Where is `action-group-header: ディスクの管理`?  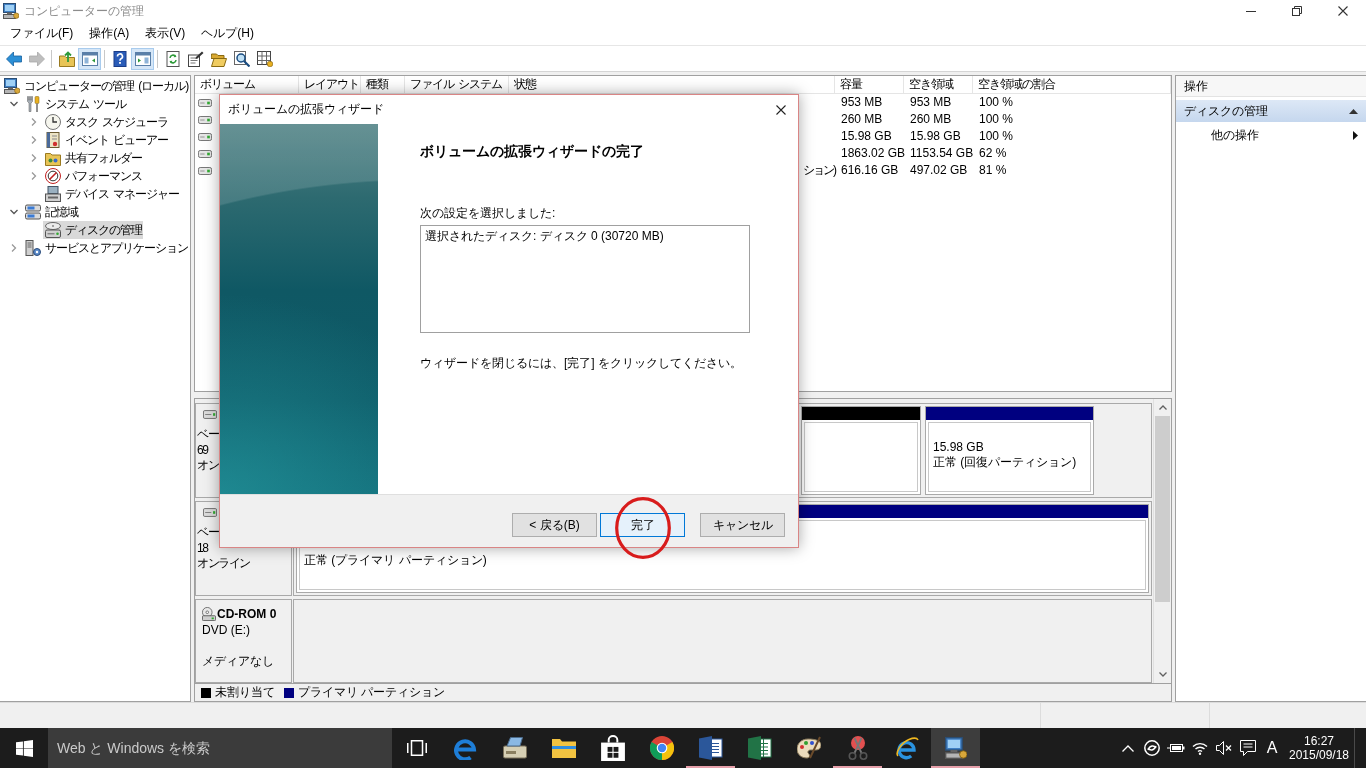
action-group-header: ディスクの管理 is located at coordinates (1271, 111).